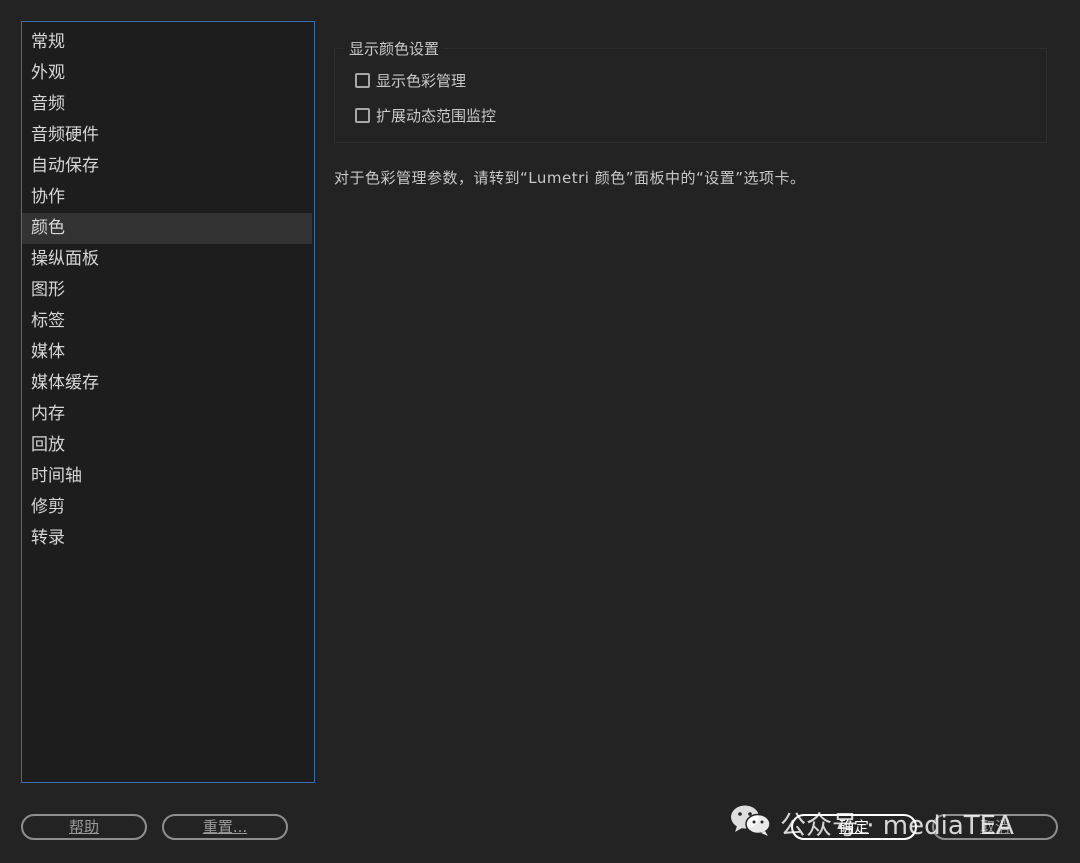  Describe the element at coordinates (168, 290) in the screenshot. I see `sidebar-item-graphics: 图形` at that location.